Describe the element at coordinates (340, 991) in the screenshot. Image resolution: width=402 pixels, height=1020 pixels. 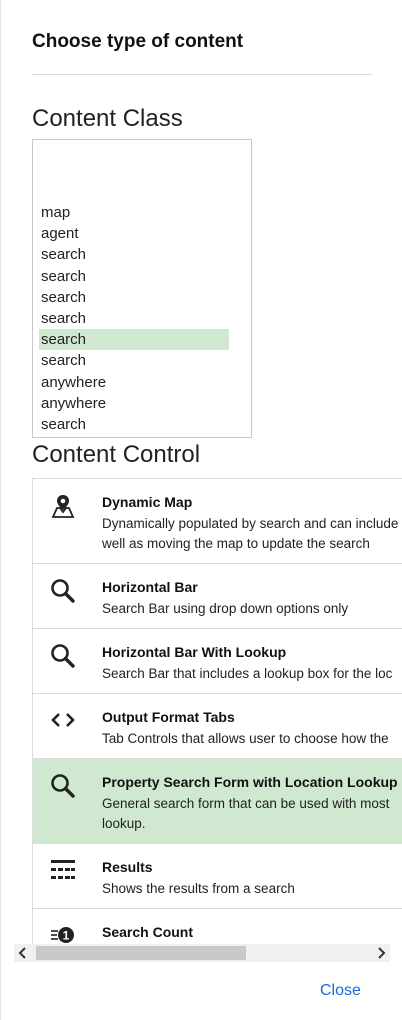
I see `close-button: Close` at that location.